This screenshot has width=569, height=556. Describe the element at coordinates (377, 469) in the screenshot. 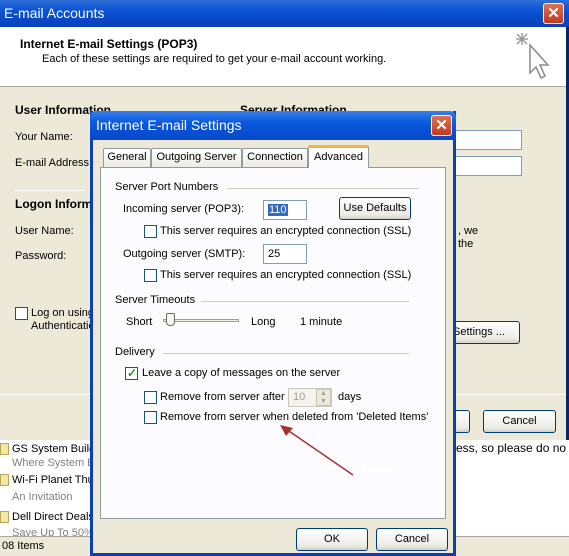

I see `annotation-label: Here` at that location.